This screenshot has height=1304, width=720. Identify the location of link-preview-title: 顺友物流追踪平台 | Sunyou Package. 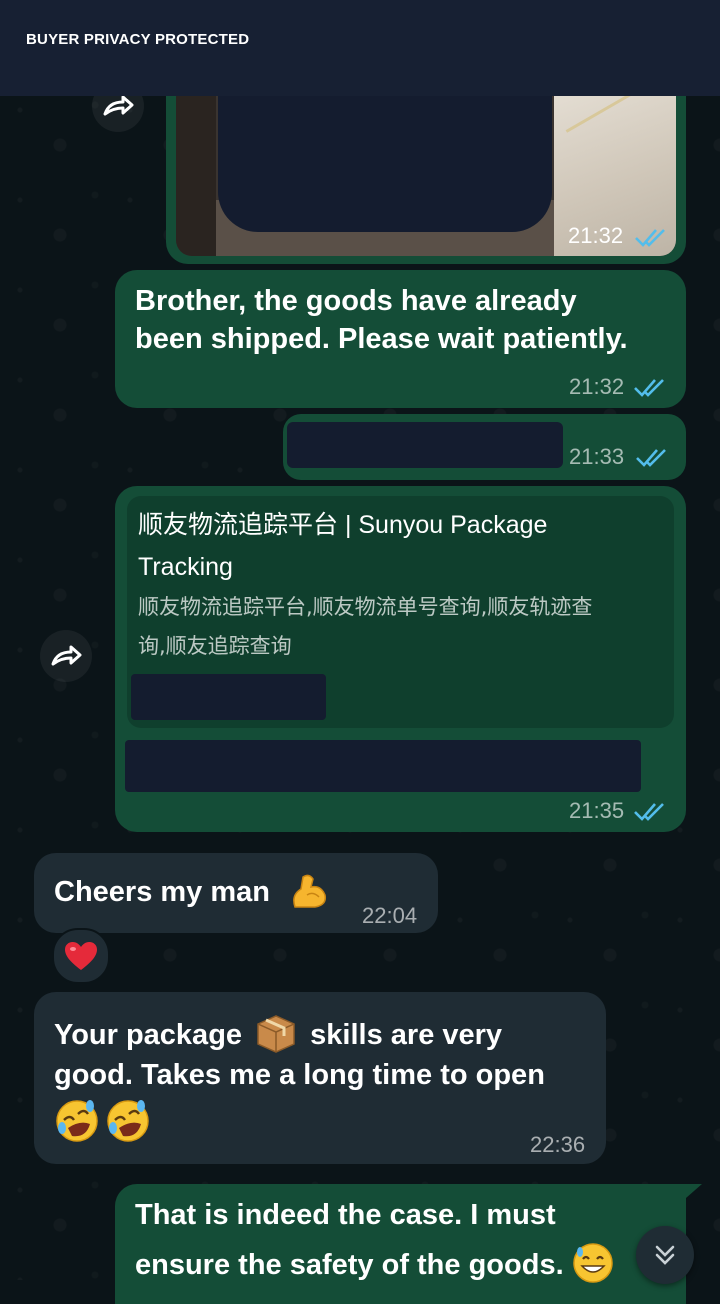
(343, 525).